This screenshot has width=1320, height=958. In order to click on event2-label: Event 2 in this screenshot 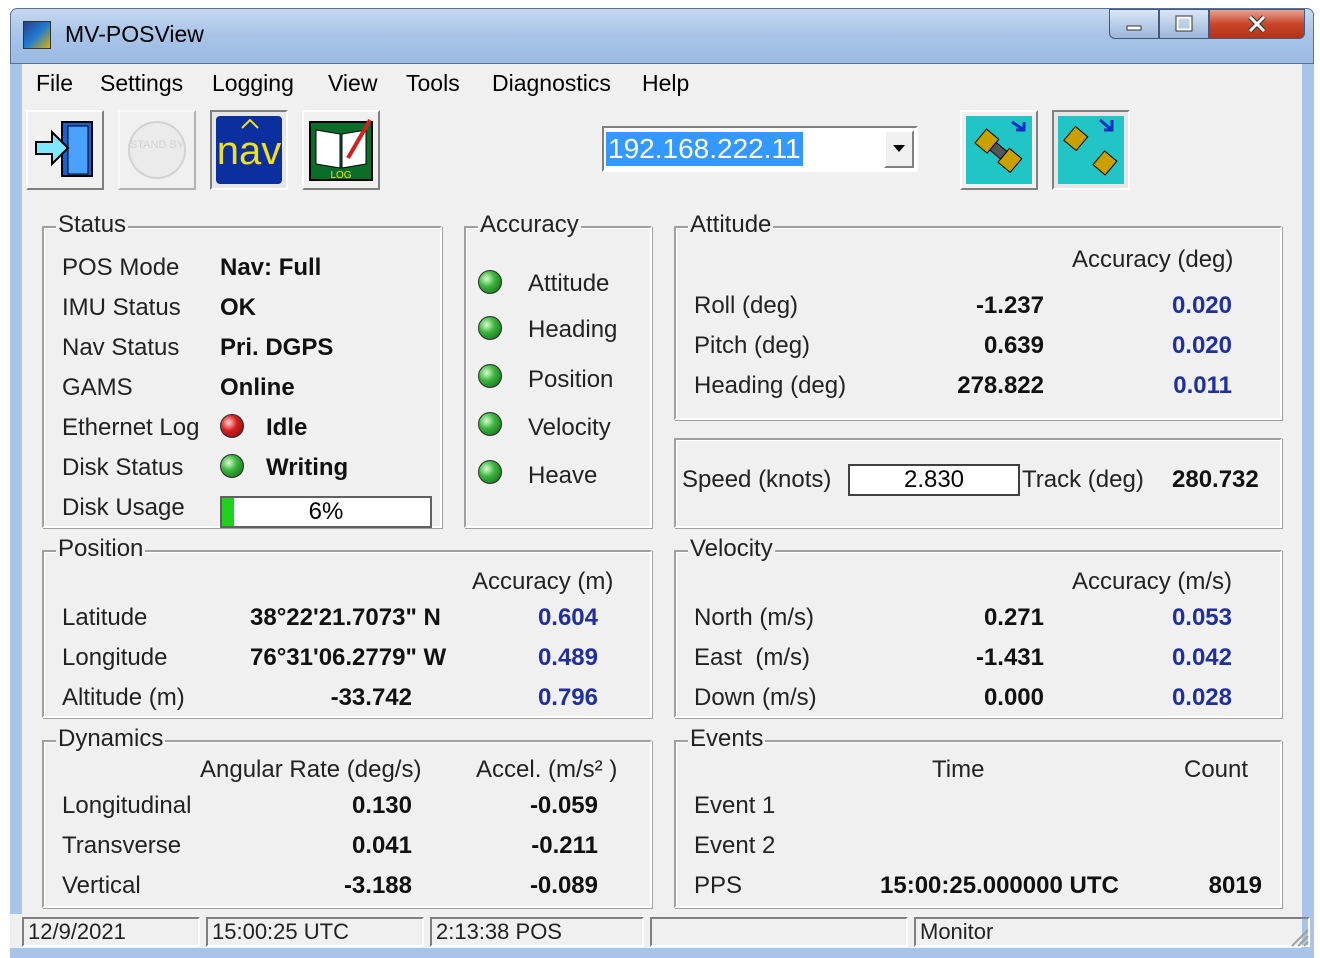, I will do `click(735, 845)`.